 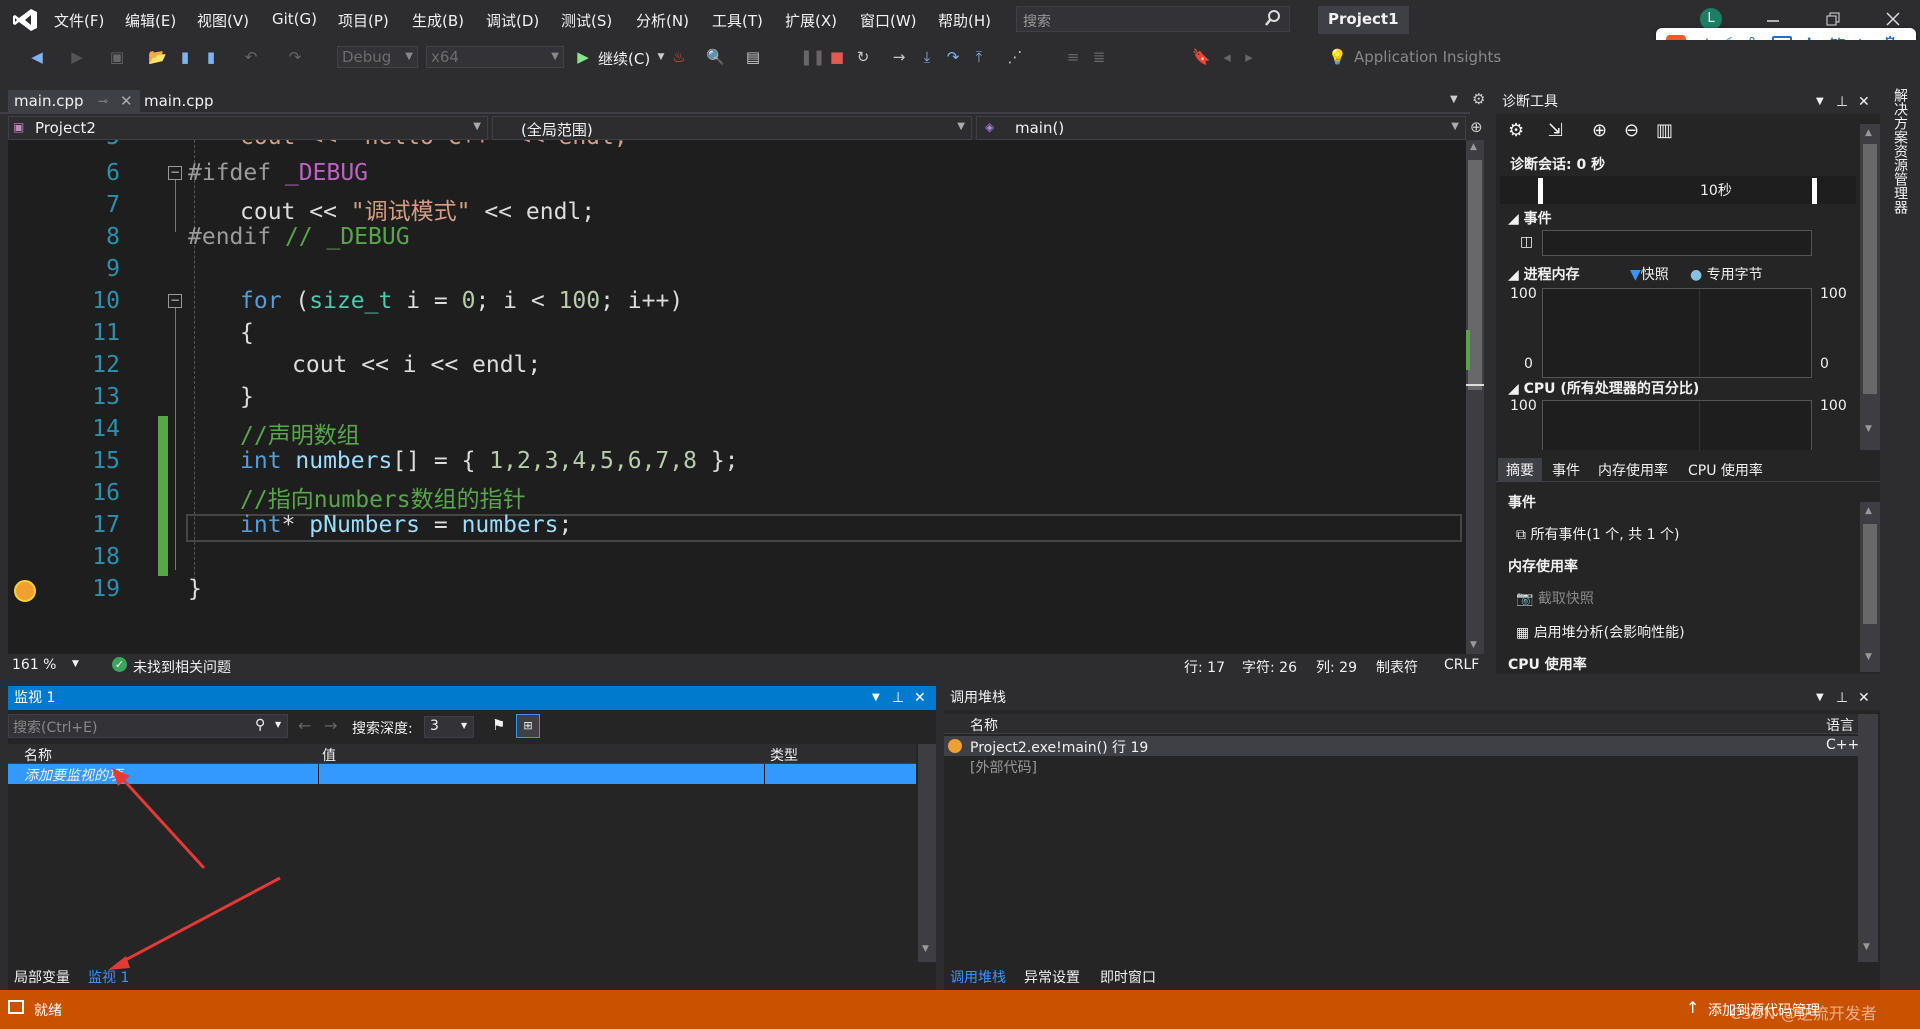 What do you see at coordinates (1566, 470) in the screenshot?
I see `tab-events: 事件` at bounding box center [1566, 470].